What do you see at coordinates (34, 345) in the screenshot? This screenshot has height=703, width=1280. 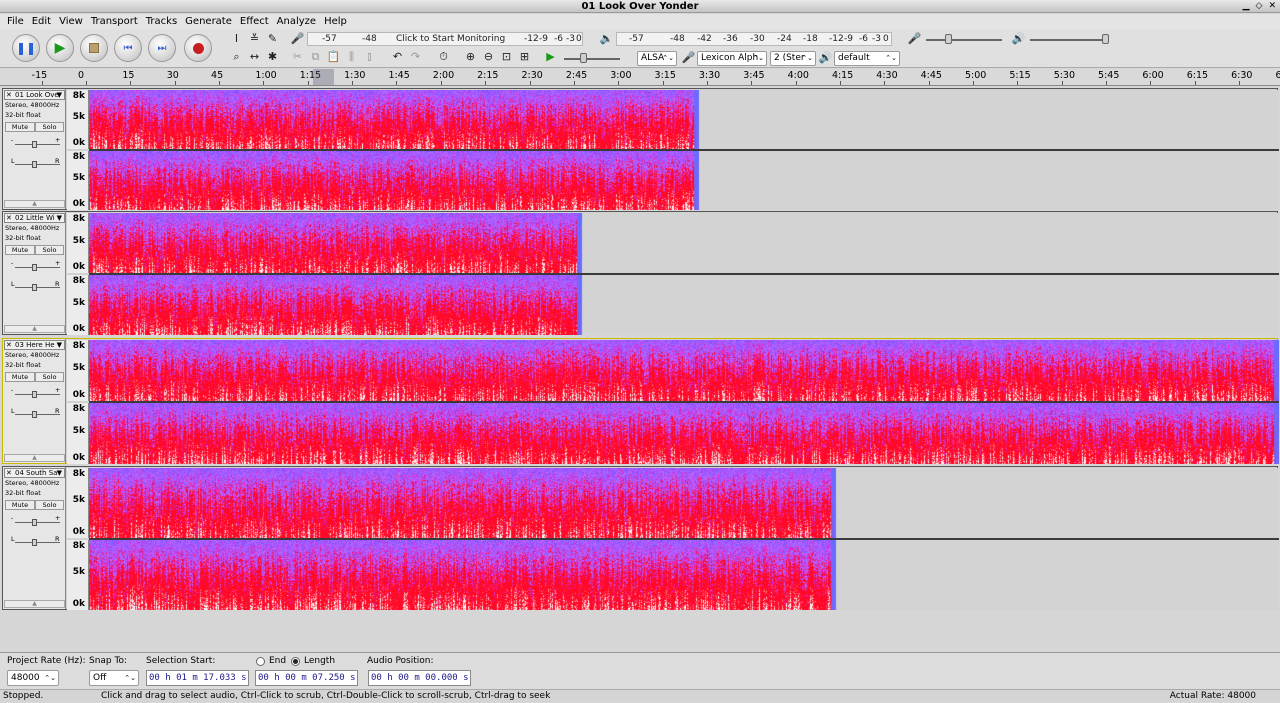 I see `track-name-menu: ✕ 03 Here He ▼` at bounding box center [34, 345].